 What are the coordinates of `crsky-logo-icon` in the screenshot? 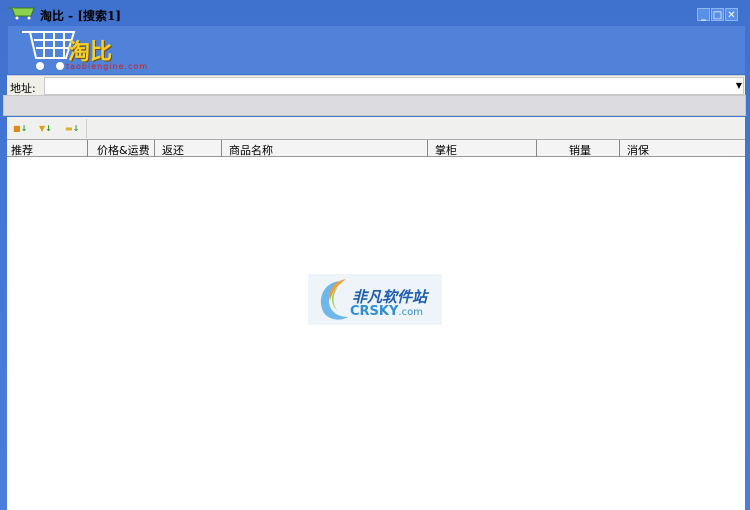 It's located at (334, 299).